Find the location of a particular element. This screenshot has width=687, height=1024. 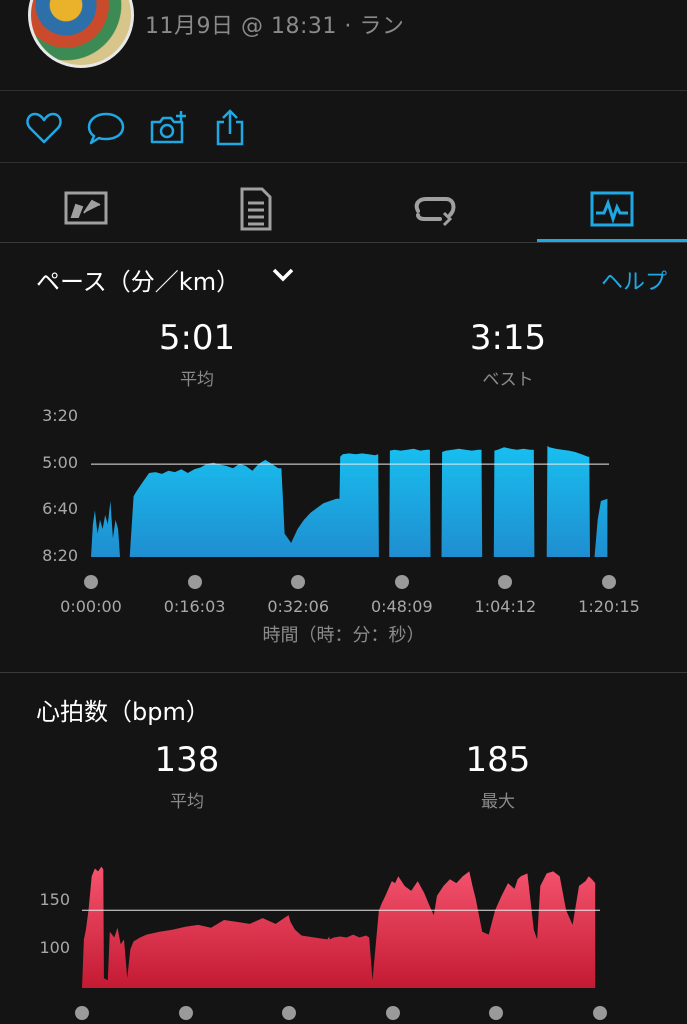

hr-series-area is located at coordinates (339, 927).